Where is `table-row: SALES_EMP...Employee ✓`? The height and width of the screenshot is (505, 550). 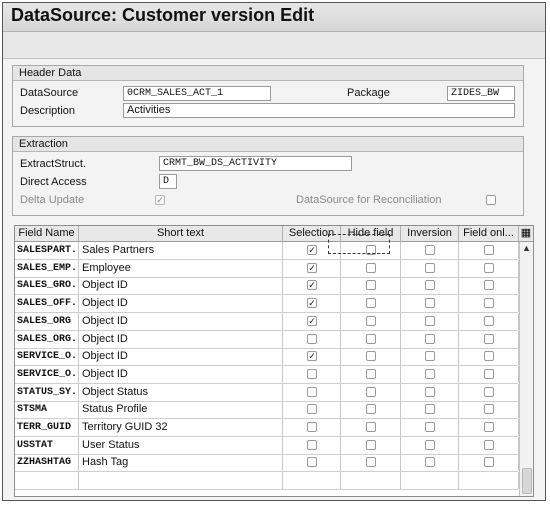
table-row: SALES_EMP...Employee ✓ is located at coordinates (267, 268).